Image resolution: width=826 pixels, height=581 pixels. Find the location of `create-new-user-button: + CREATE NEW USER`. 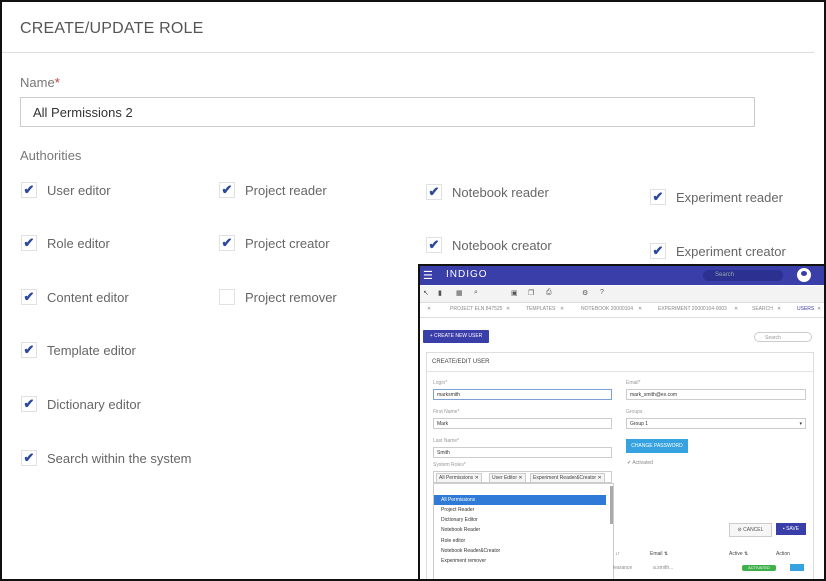

create-new-user-button: + CREATE NEW USER is located at coordinates (456, 336).